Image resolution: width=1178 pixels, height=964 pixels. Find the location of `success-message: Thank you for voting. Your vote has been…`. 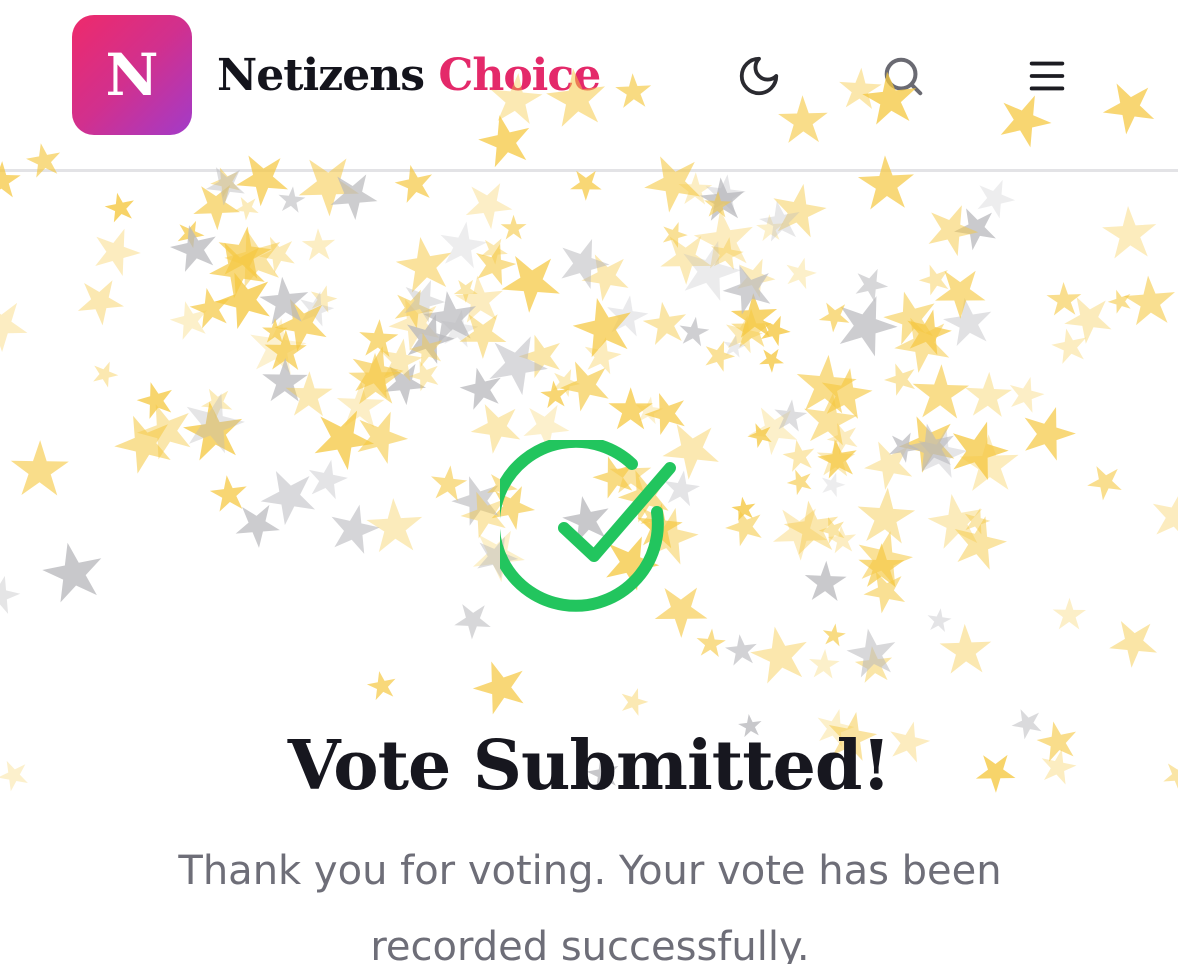

success-message: Thank you for voting. Your vote has been… is located at coordinates (590, 906).